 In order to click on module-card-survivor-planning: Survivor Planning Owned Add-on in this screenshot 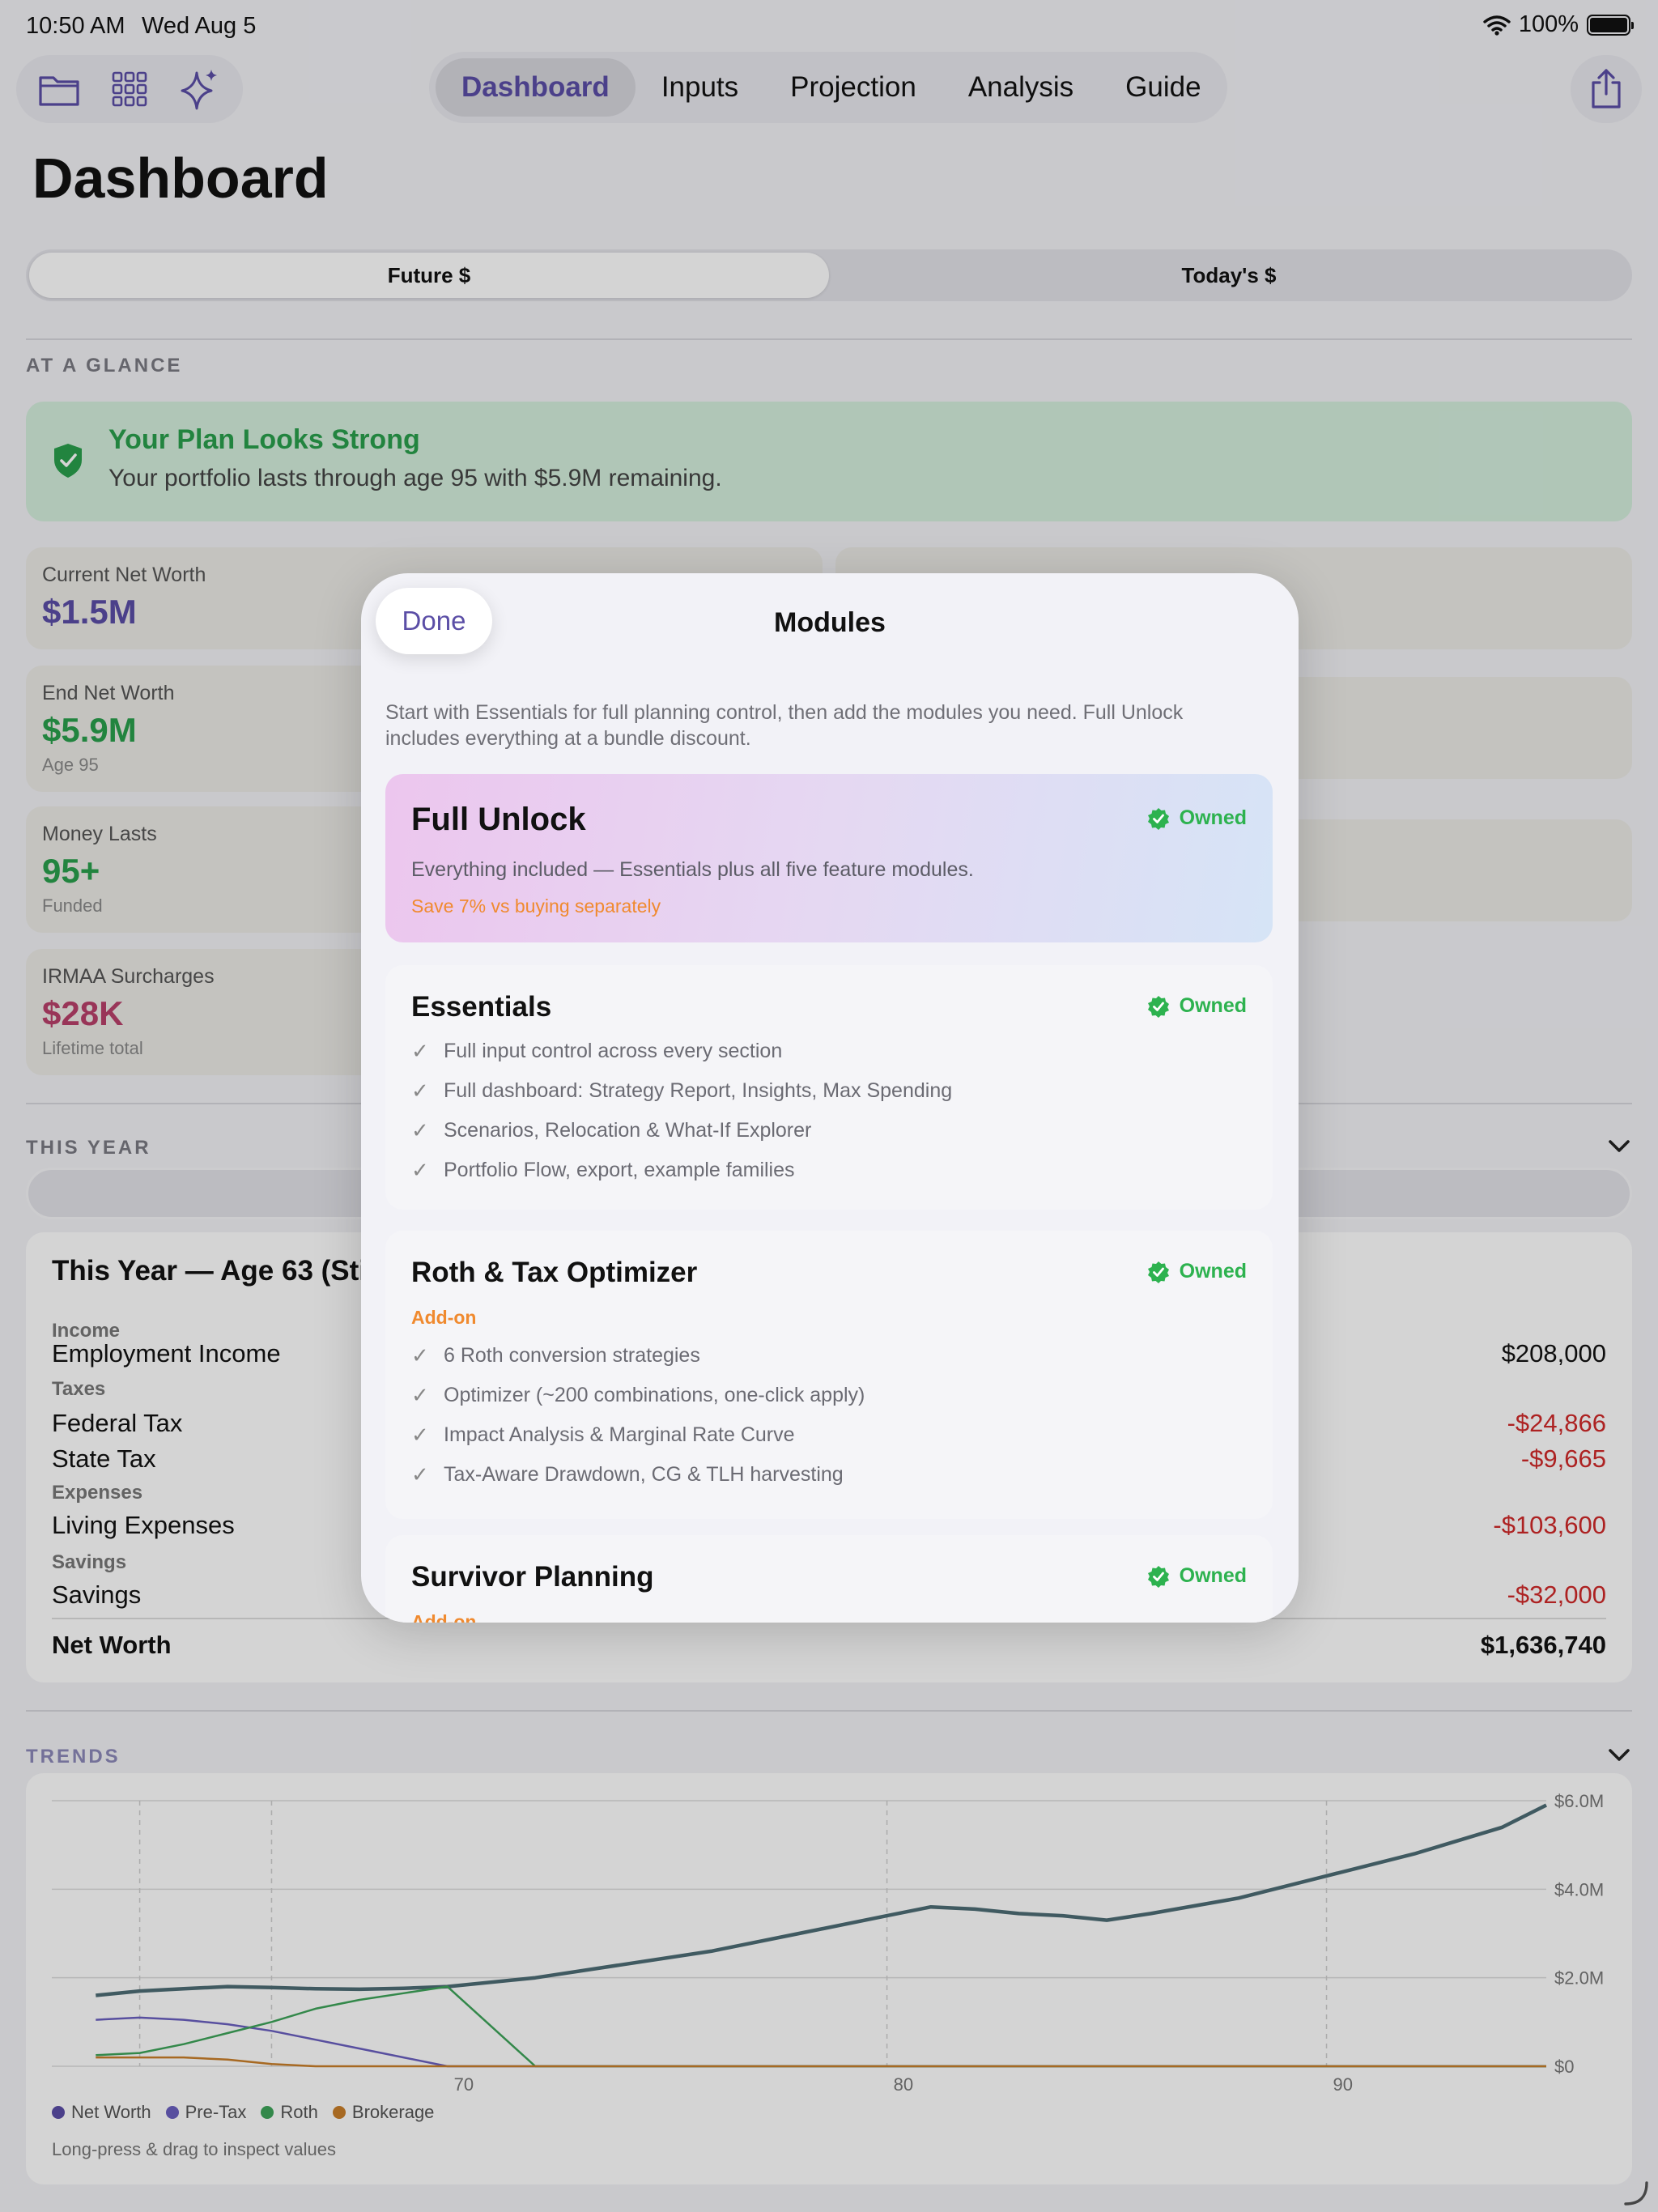, I will do `click(829, 1579)`.